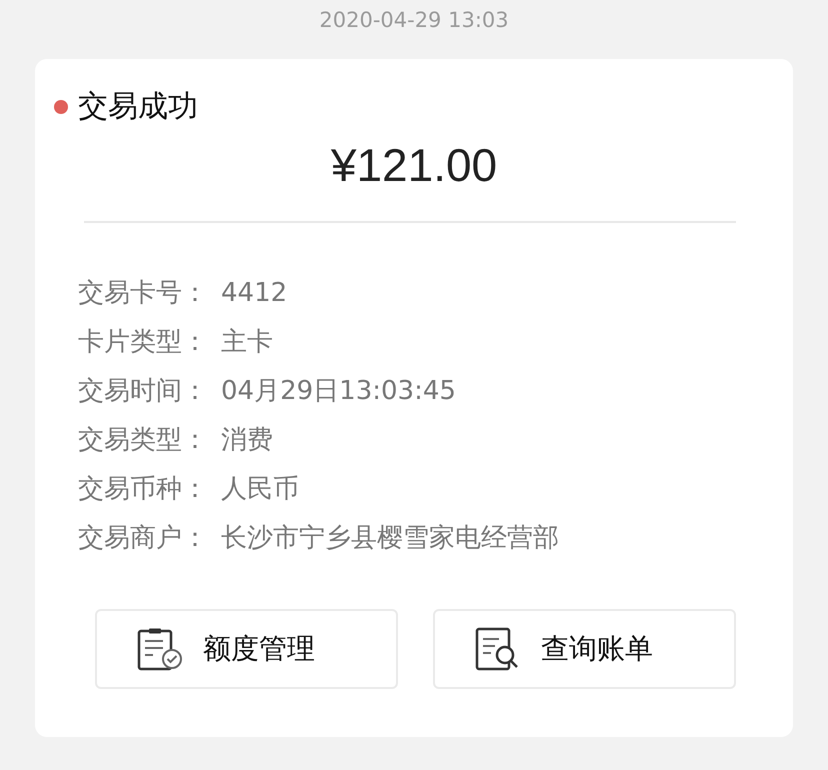  I want to click on amount: ¥121.00, so click(414, 165).